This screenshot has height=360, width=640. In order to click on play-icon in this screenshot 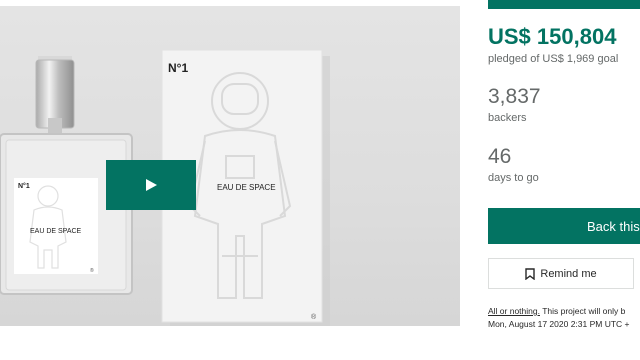, I will do `click(151, 185)`.